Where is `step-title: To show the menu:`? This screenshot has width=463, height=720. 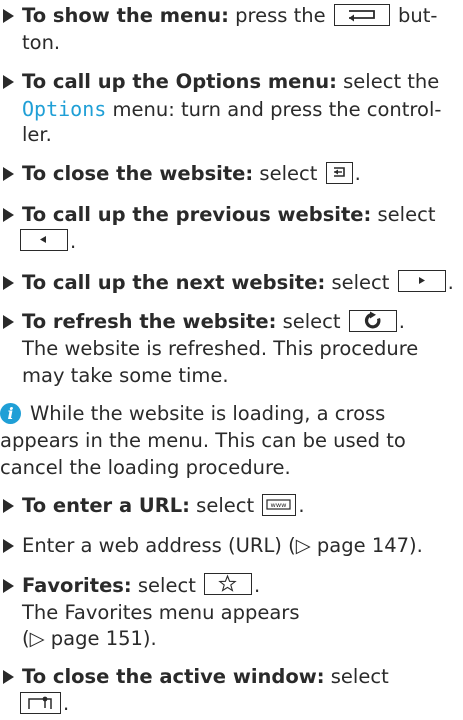
step-title: To show the menu: is located at coordinates (125, 15).